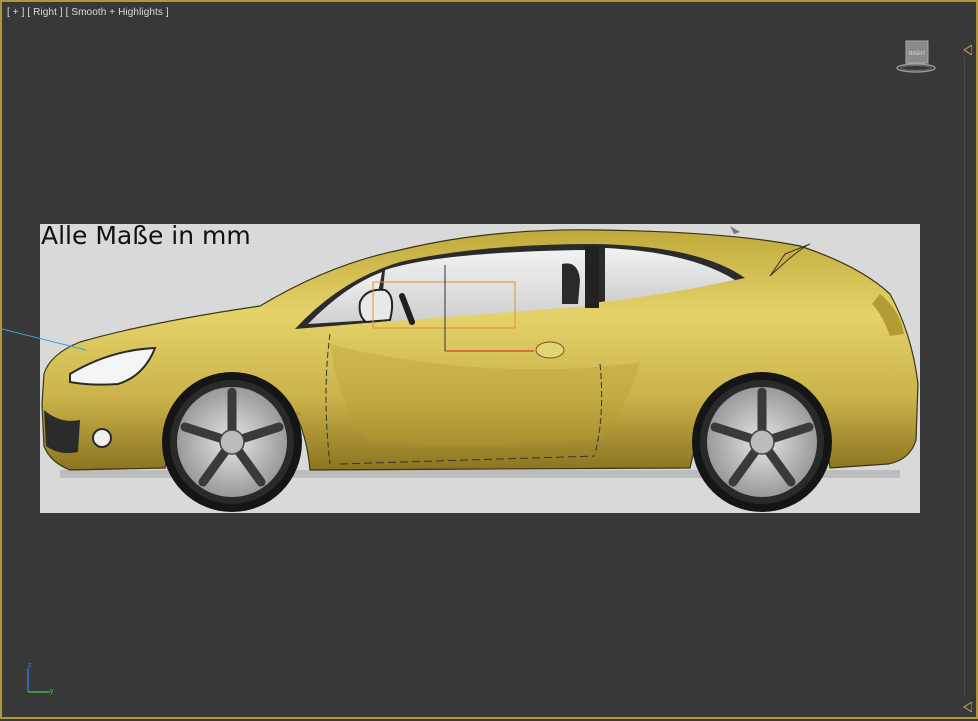  I want to click on axis-y-label: y, so click(52, 691).